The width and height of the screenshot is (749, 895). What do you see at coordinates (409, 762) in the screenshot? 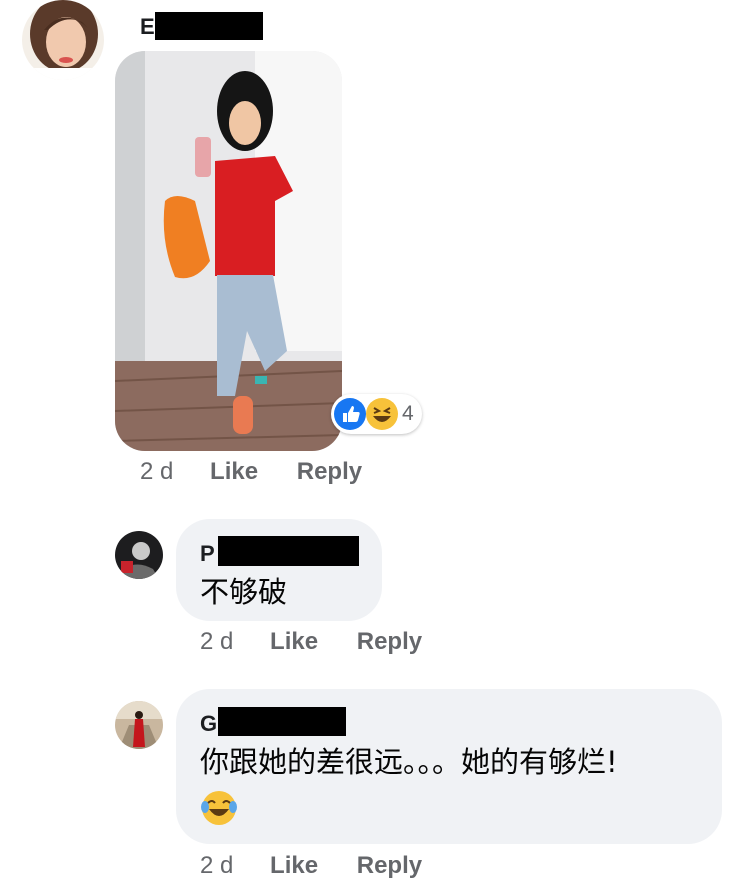
I see `comment-text: 你跟她的差很远。。。她的有够烂!` at bounding box center [409, 762].